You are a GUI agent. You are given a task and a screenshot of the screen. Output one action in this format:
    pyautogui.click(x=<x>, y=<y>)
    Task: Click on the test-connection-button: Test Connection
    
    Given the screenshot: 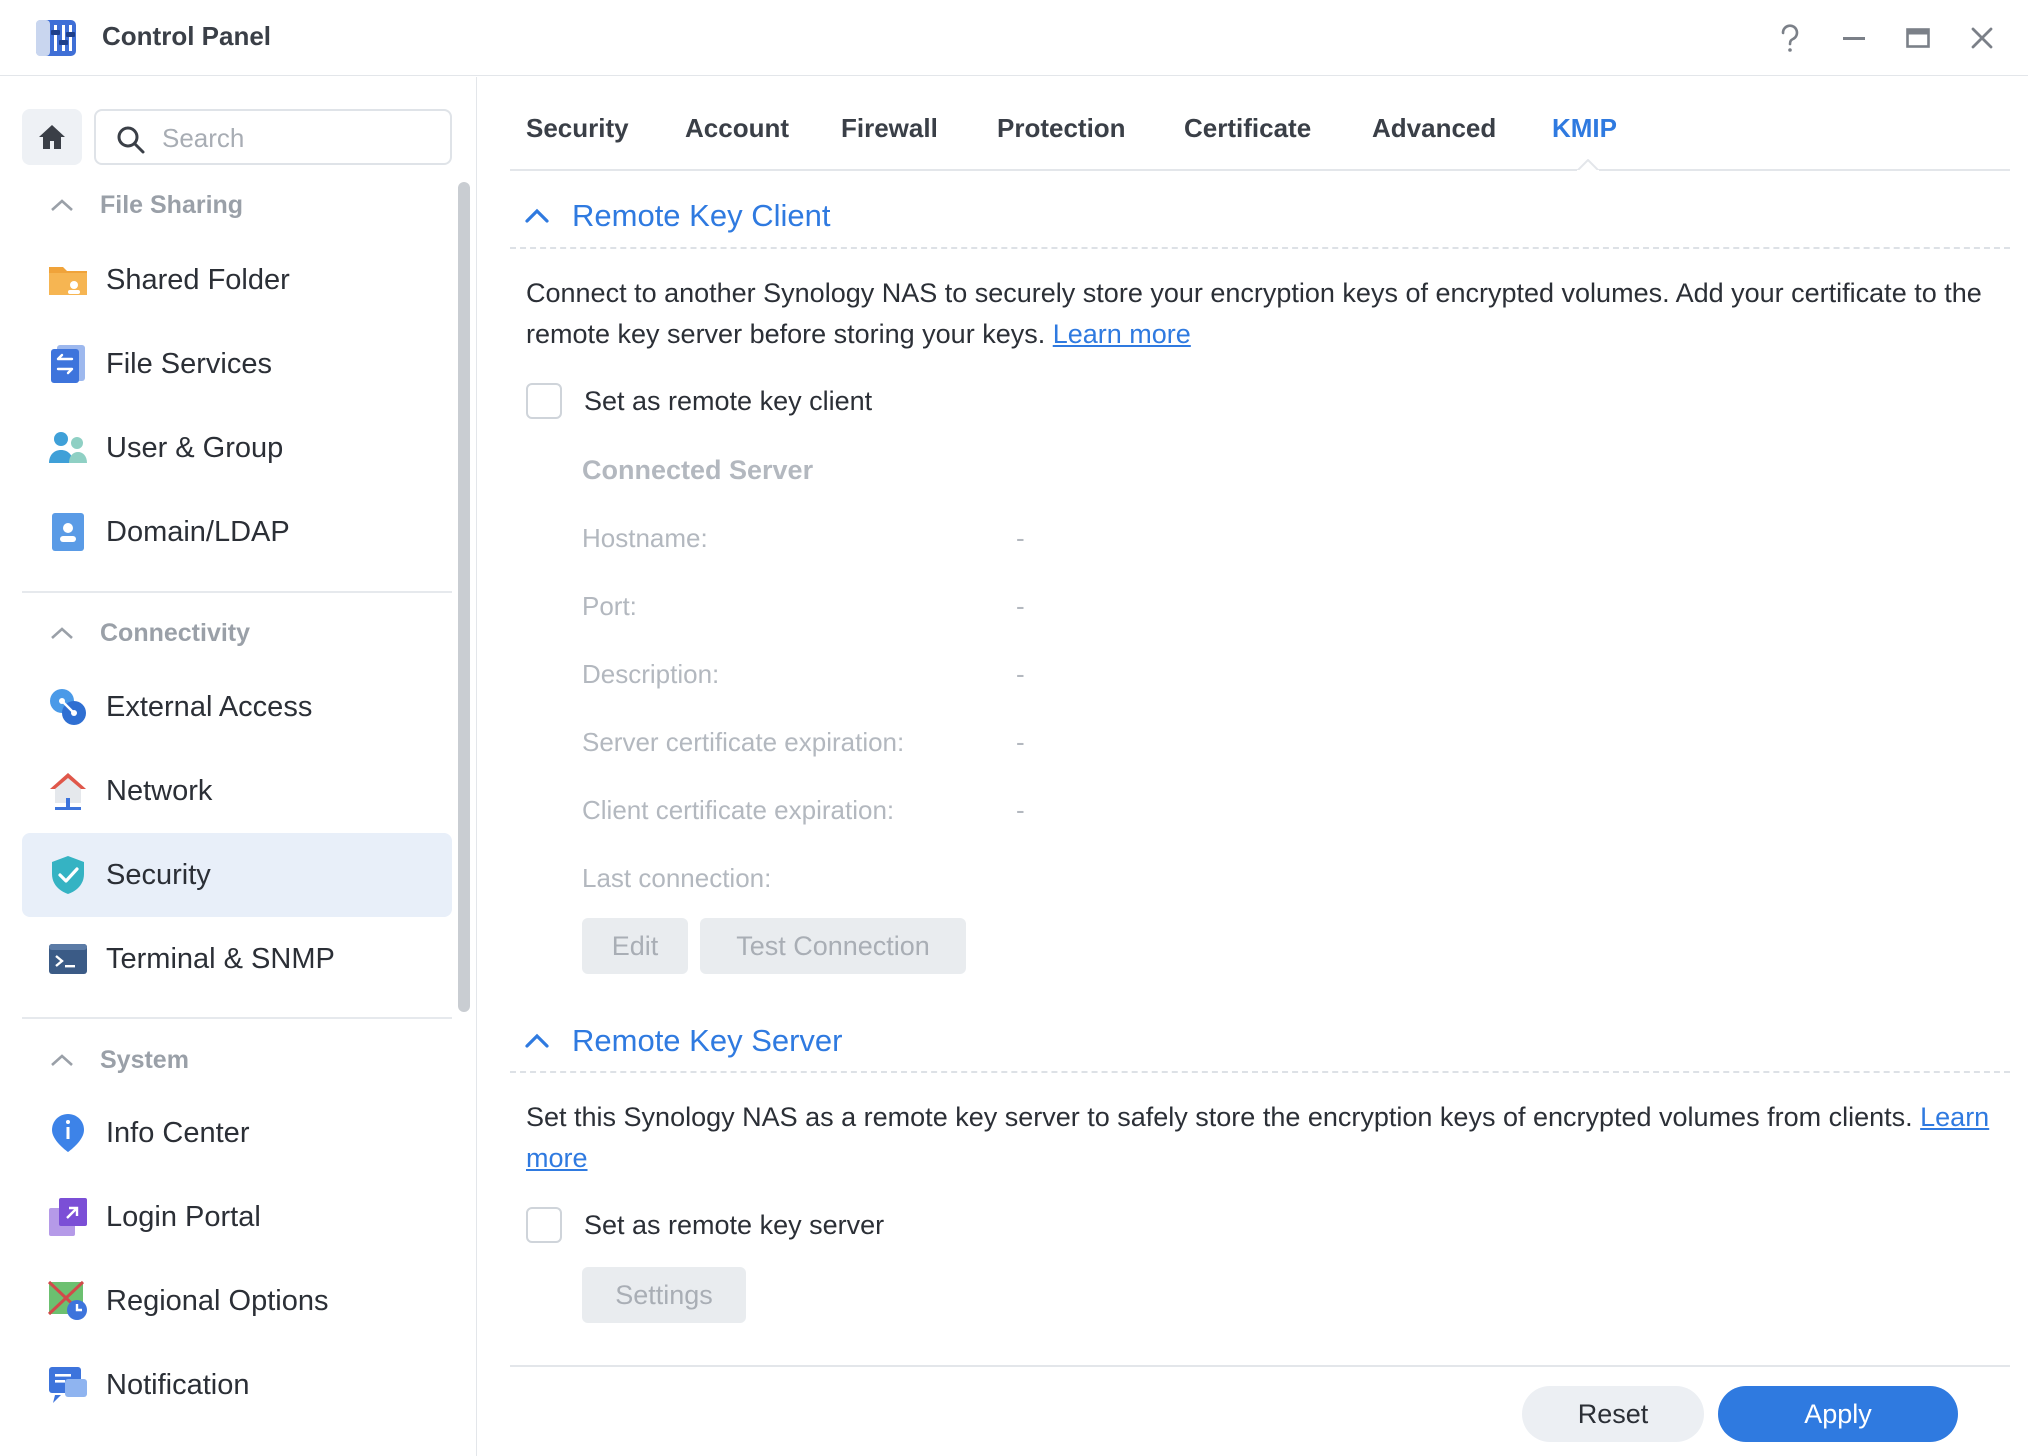 What is the action you would take?
    pyautogui.click(x=833, y=946)
    